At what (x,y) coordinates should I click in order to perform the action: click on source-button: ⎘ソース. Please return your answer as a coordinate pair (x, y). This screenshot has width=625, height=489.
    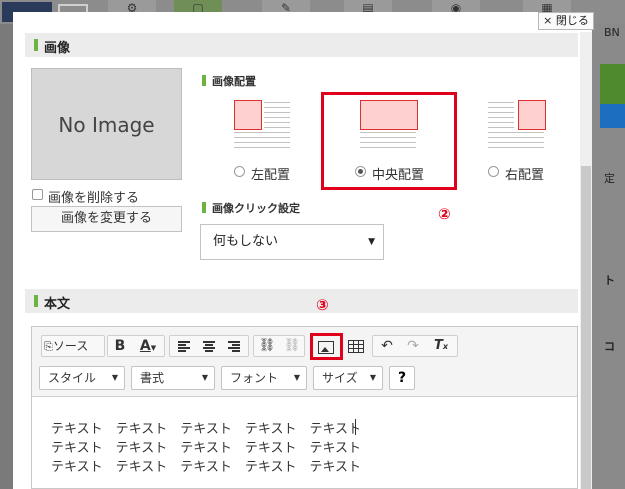
    Looking at the image, I should click on (73, 346).